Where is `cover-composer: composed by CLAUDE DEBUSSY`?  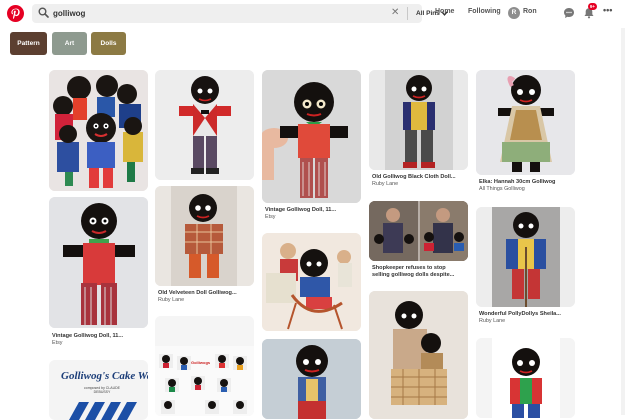
cover-composer: composed by CLAUDE DEBUSSY is located at coordinates (102, 390).